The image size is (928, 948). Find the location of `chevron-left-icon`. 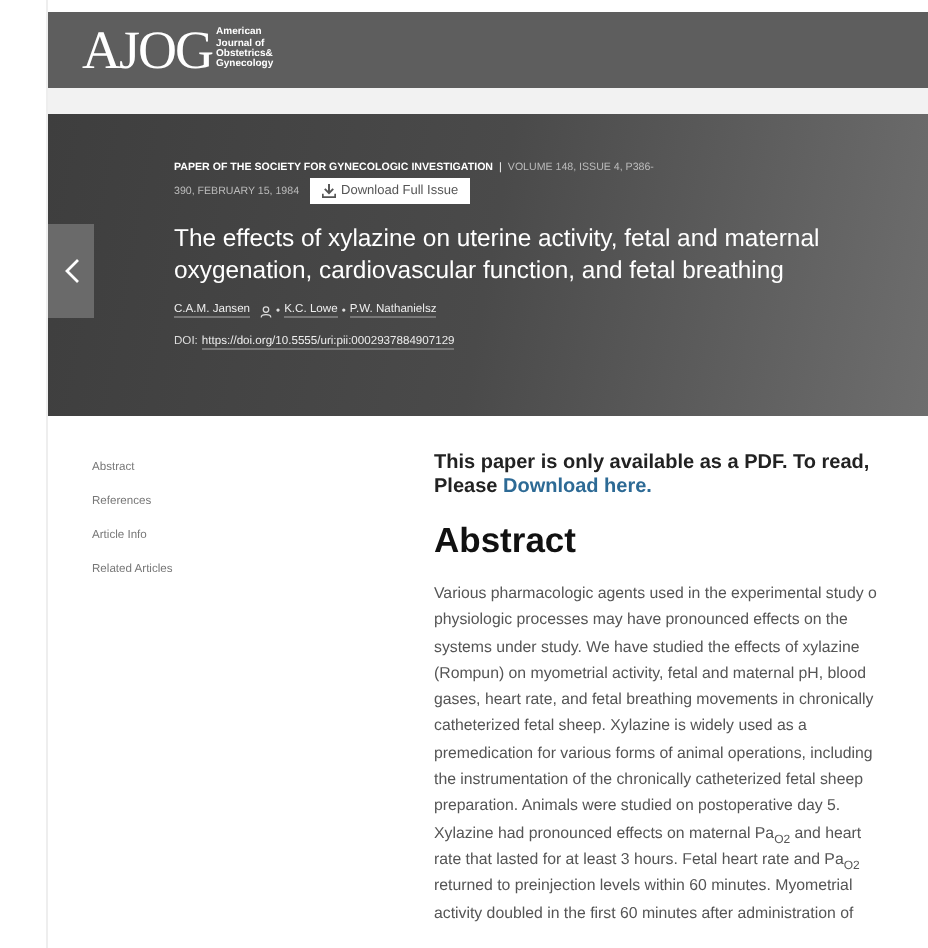

chevron-left-icon is located at coordinates (71, 271).